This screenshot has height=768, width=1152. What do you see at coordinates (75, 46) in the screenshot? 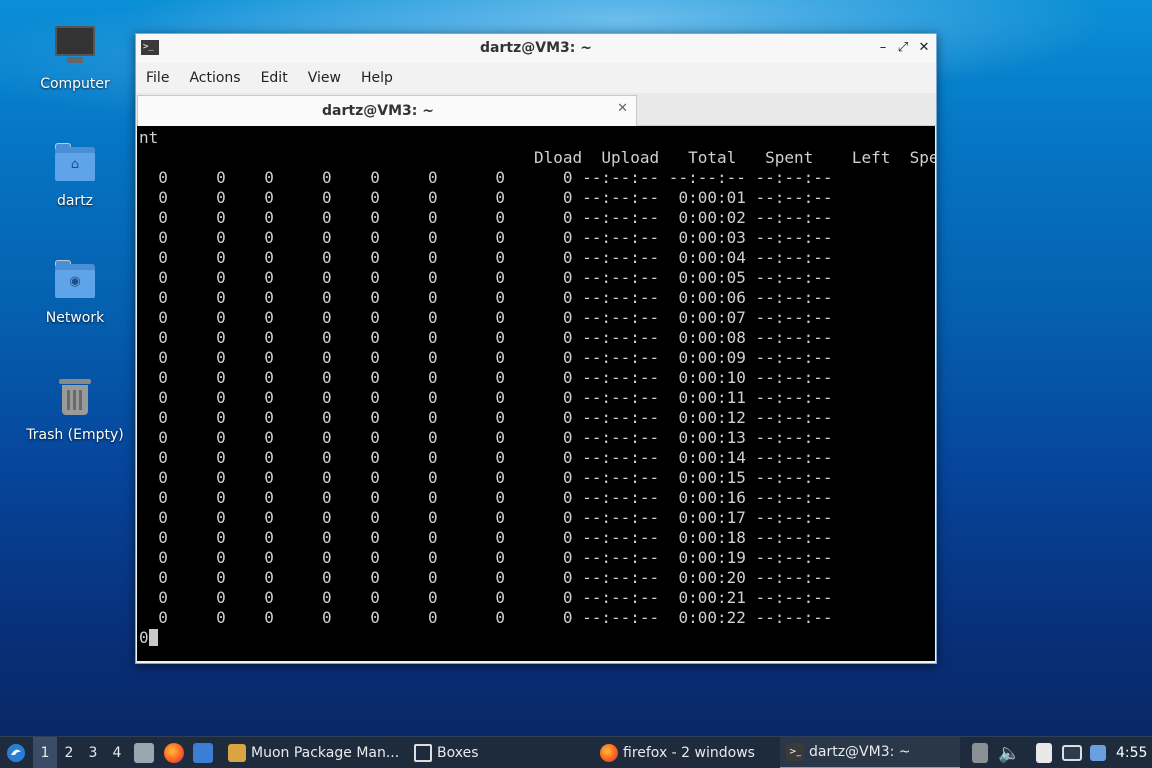
I see `computer-icon` at bounding box center [75, 46].